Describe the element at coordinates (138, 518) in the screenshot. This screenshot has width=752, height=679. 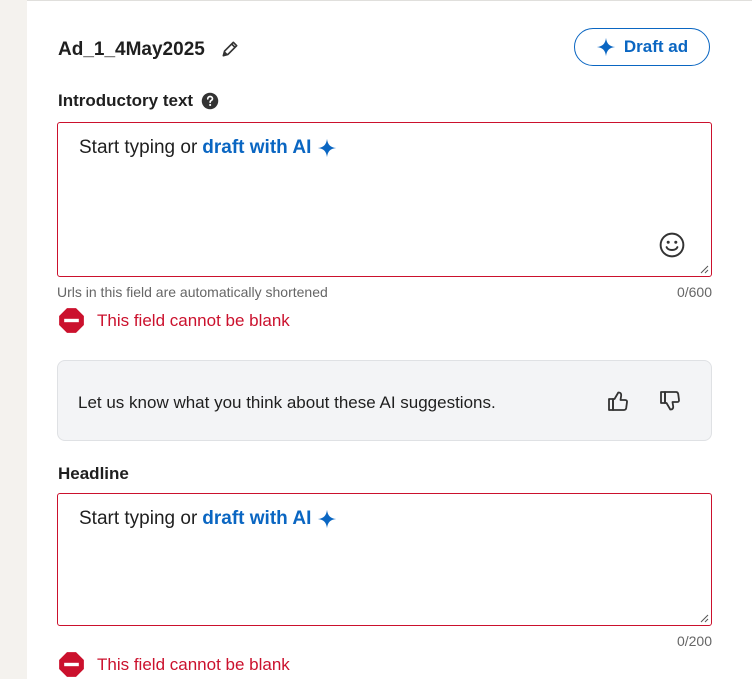
I see `headline-placeholder-prefix: Start typing or` at that location.